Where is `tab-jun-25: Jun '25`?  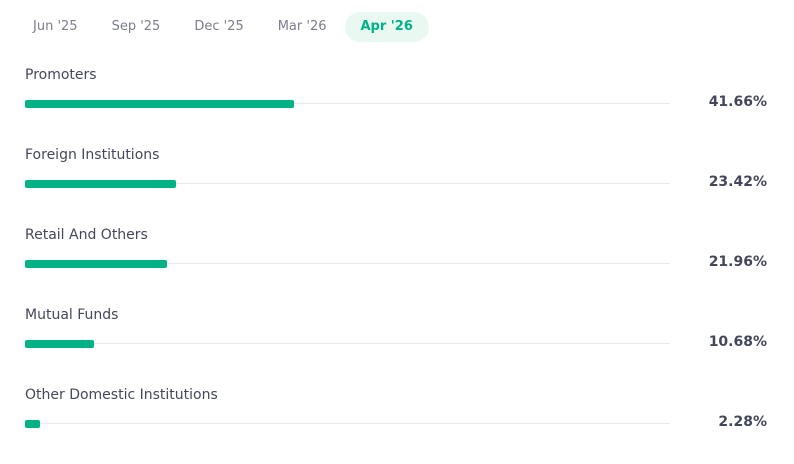 tab-jun-25: Jun '25 is located at coordinates (55, 27).